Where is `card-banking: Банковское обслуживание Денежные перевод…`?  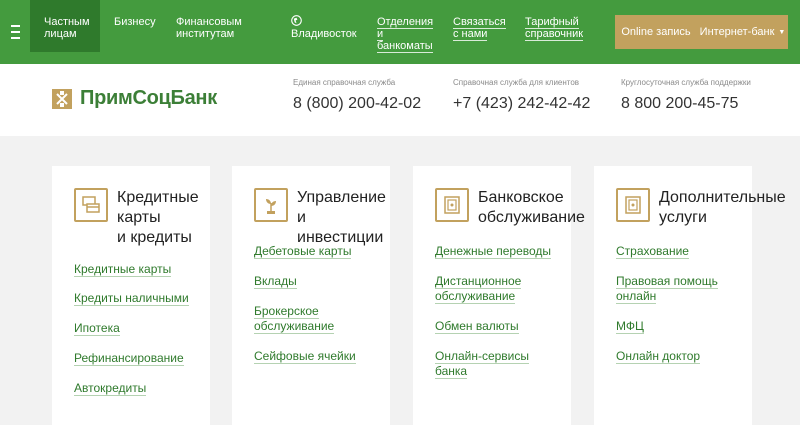 card-banking: Банковское обслуживание Денежные перевод… is located at coordinates (499, 295).